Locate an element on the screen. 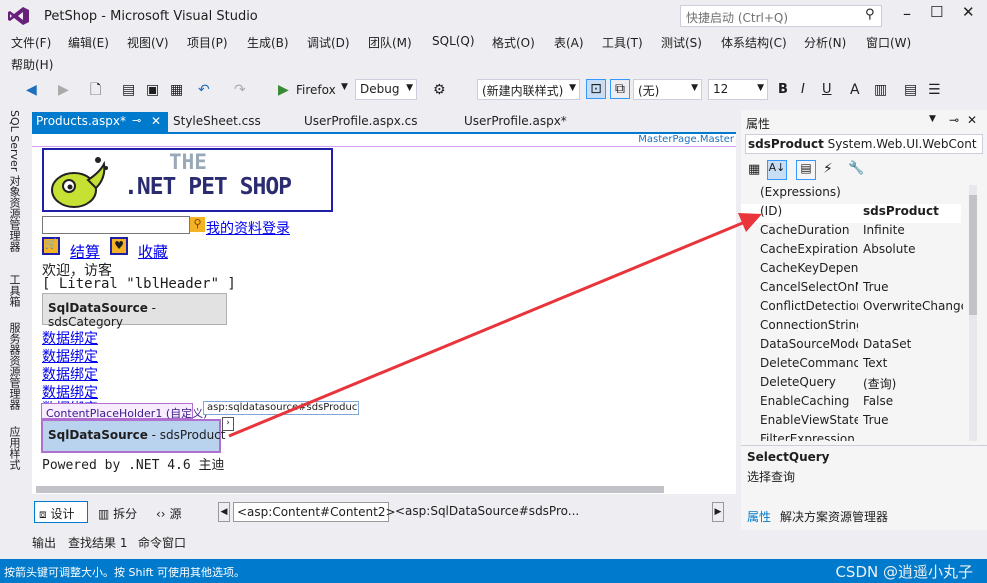  checkout-link: 结算 is located at coordinates (85, 251).